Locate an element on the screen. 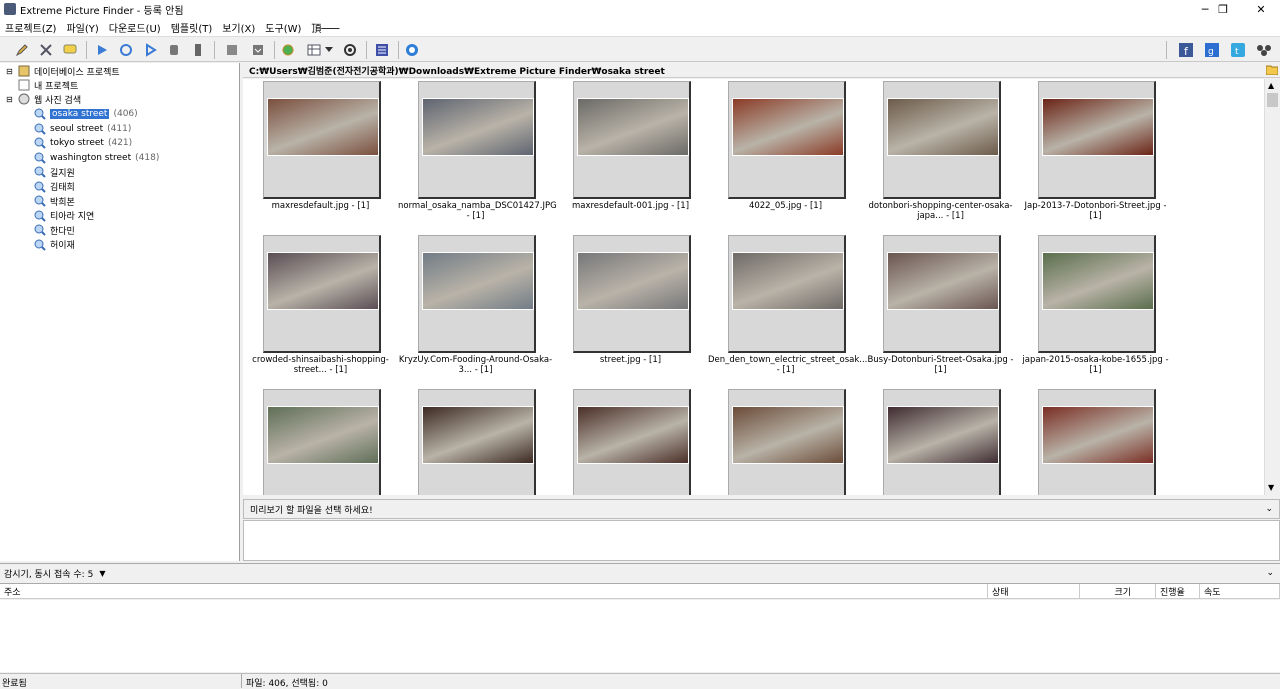 This screenshot has width=1280, height=689. refresh-icon is located at coordinates (126, 50).